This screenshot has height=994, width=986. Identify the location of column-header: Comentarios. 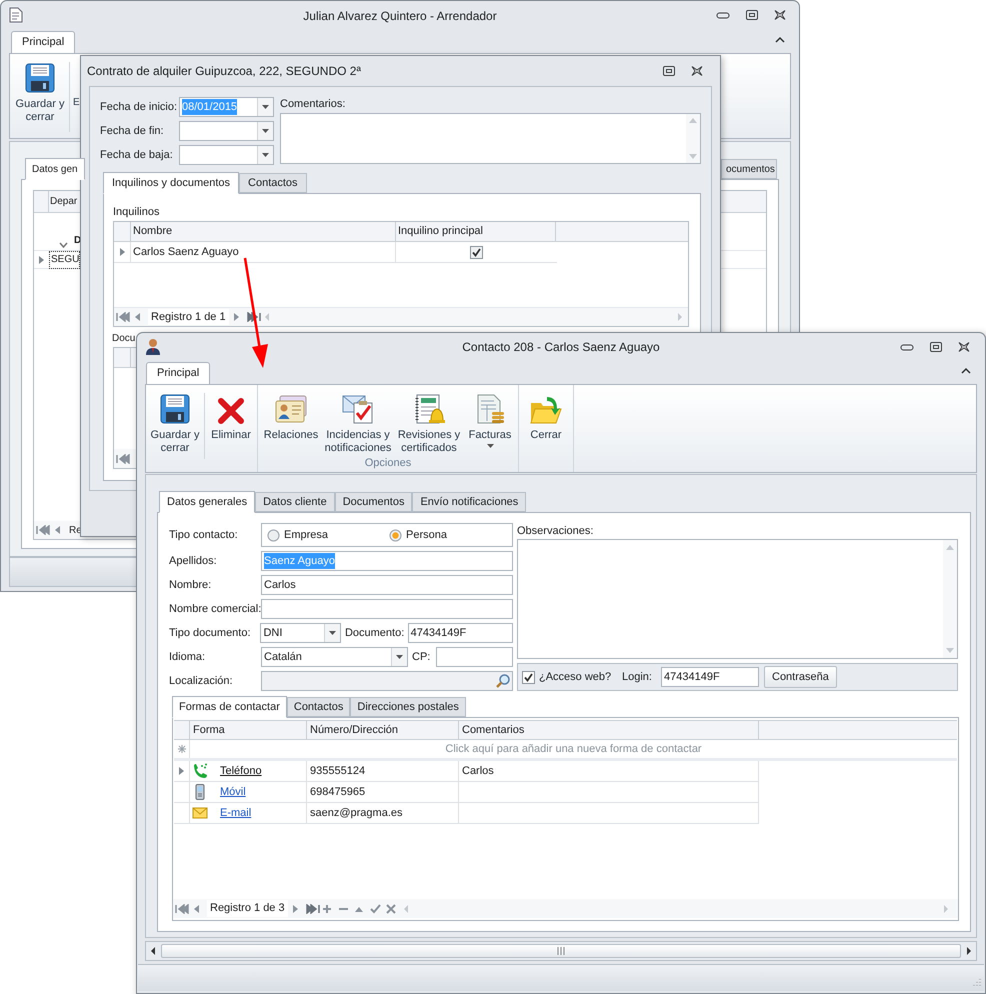
(609, 730).